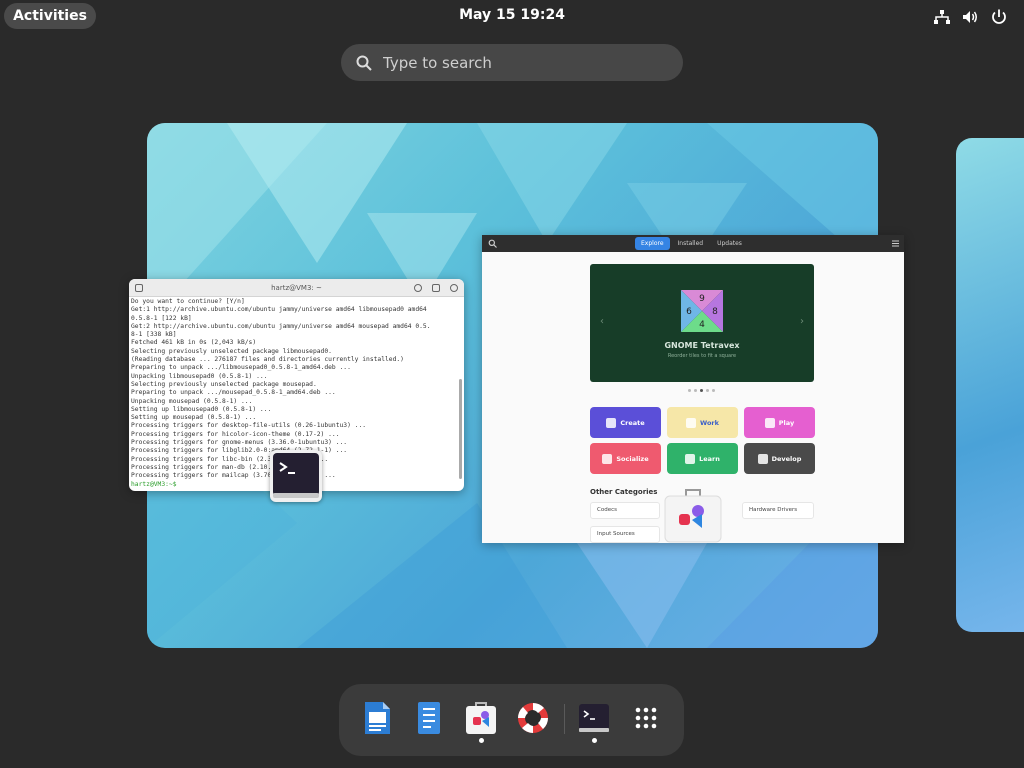 The height and width of the screenshot is (768, 1024). I want to click on help-icon, so click(533, 718).